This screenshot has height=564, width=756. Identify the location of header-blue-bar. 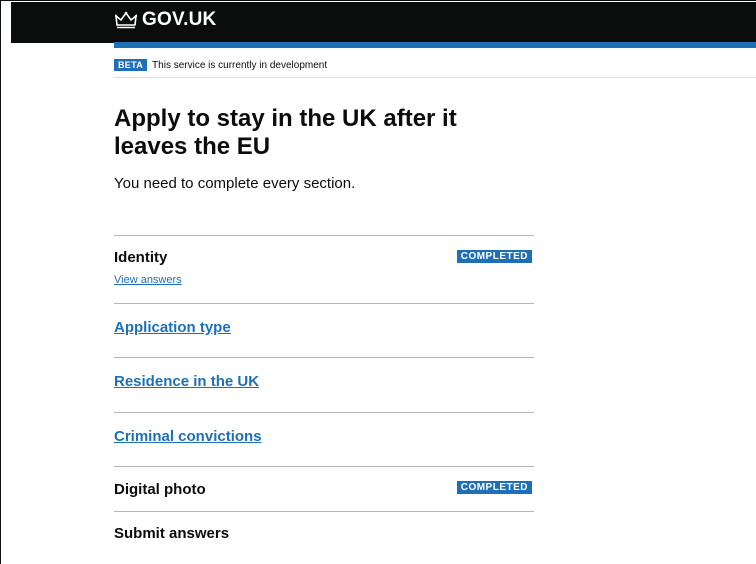
(435, 45).